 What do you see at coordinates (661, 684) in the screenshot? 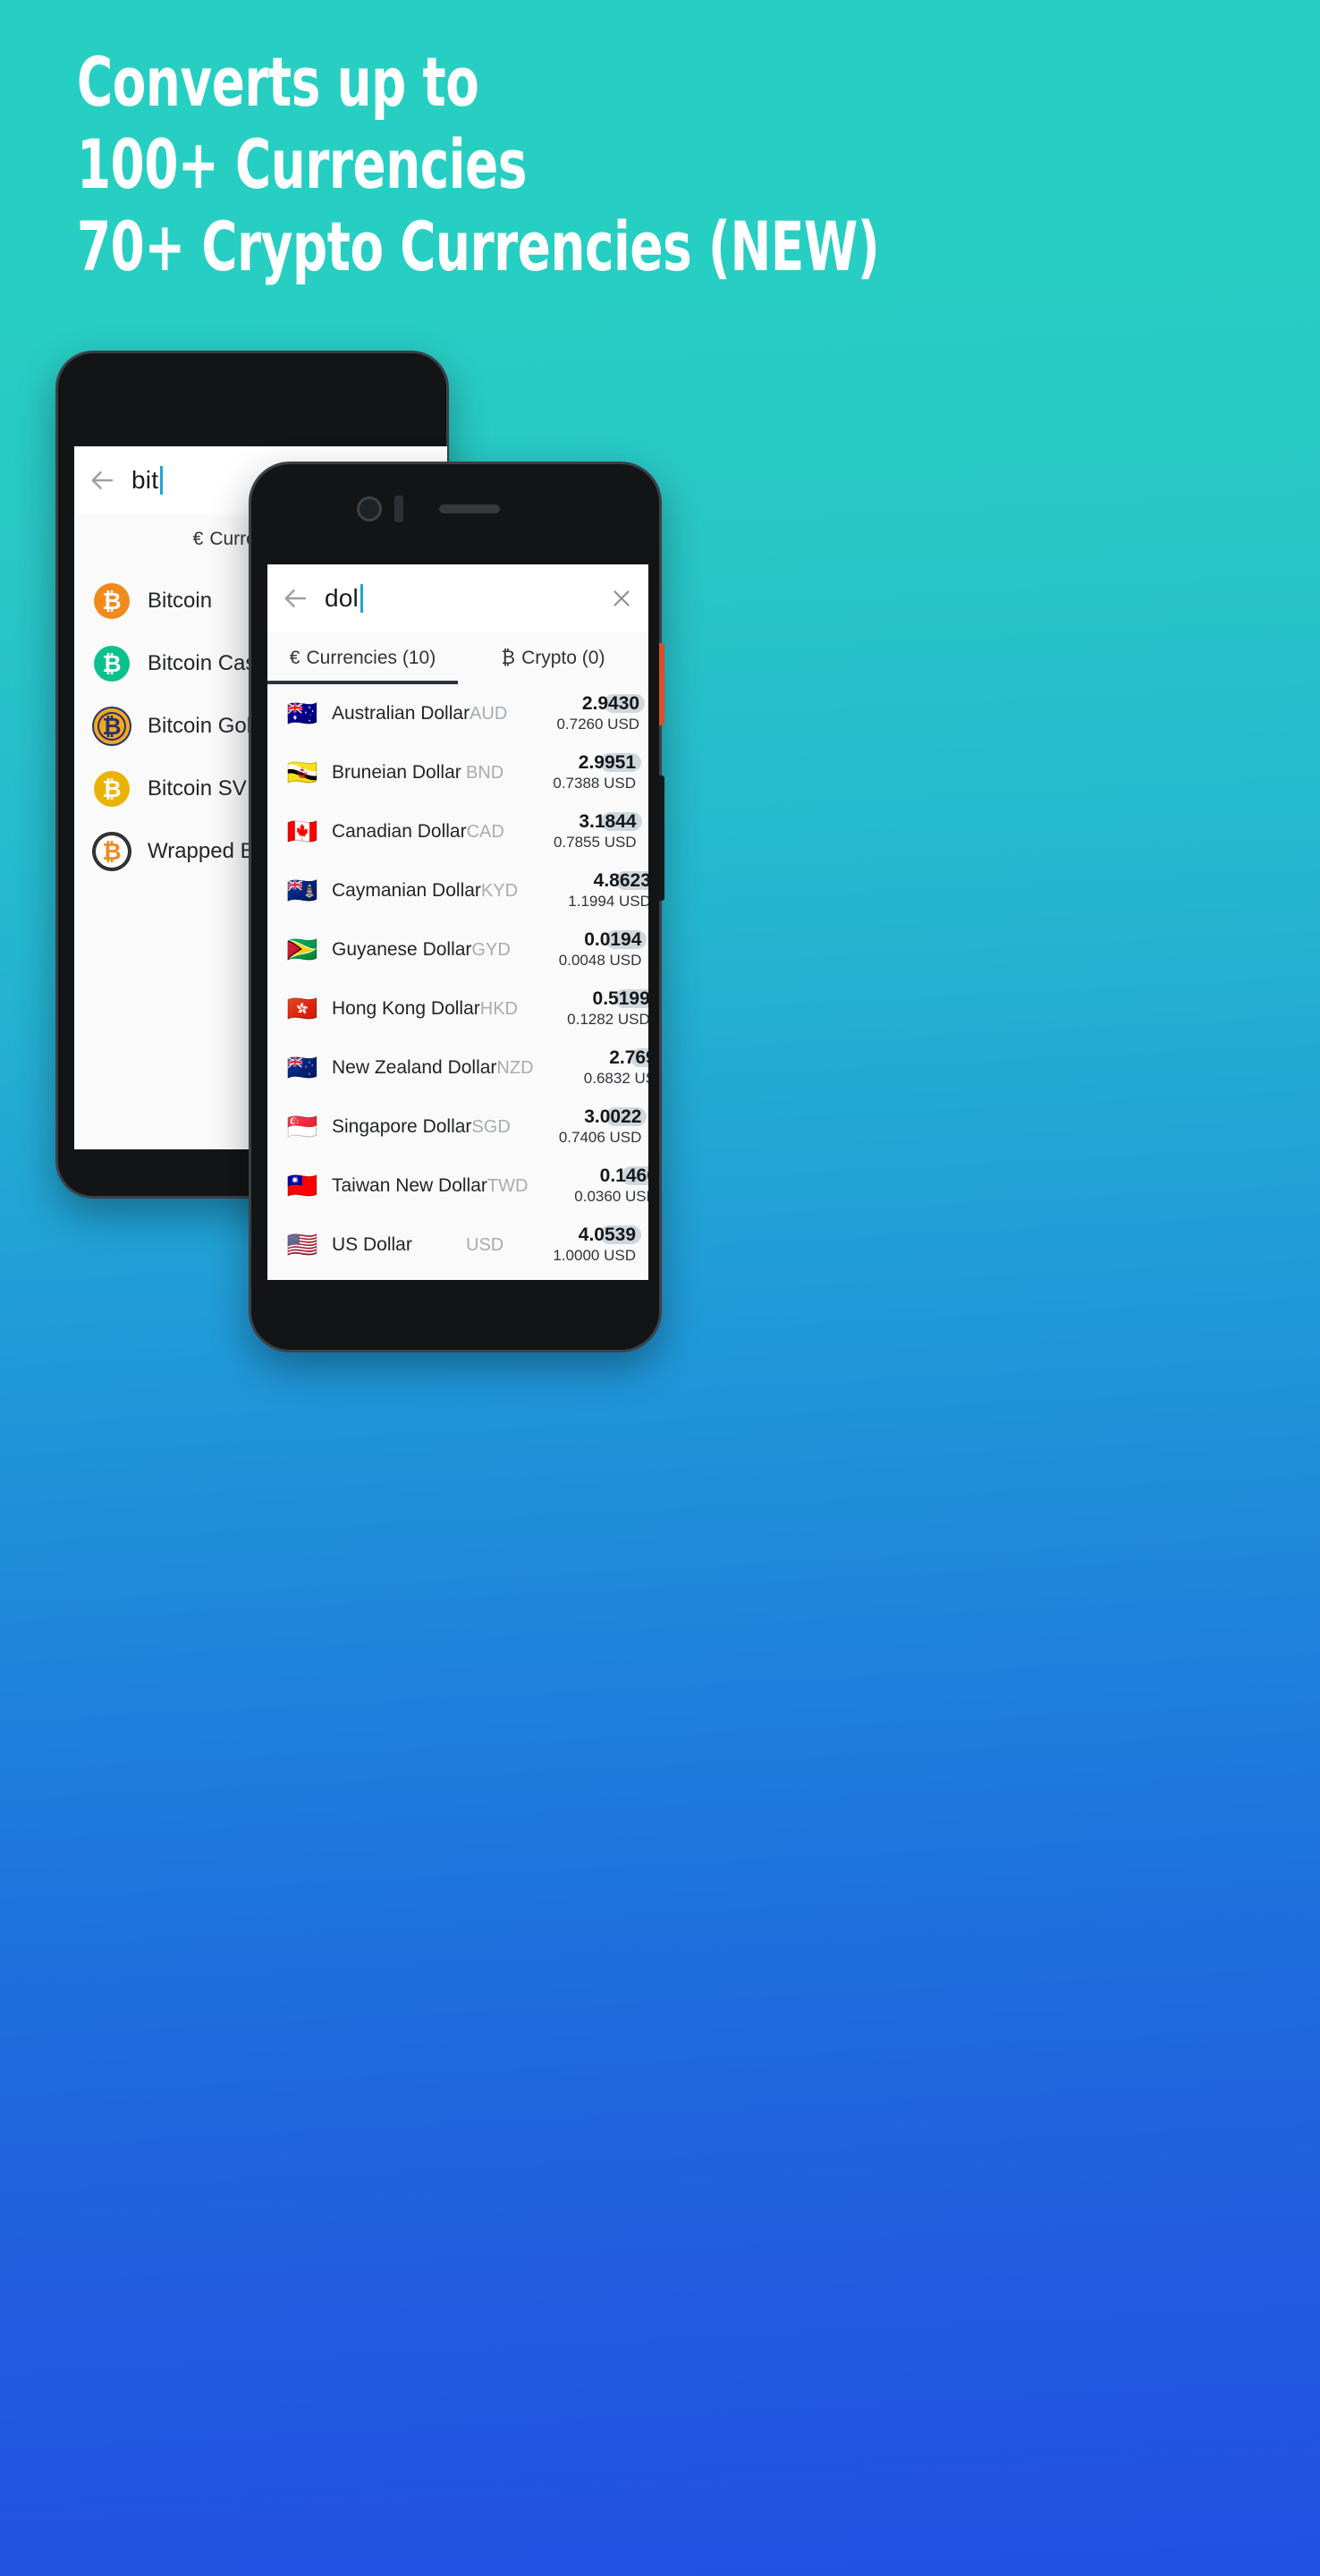
I see `volume-button` at bounding box center [661, 684].